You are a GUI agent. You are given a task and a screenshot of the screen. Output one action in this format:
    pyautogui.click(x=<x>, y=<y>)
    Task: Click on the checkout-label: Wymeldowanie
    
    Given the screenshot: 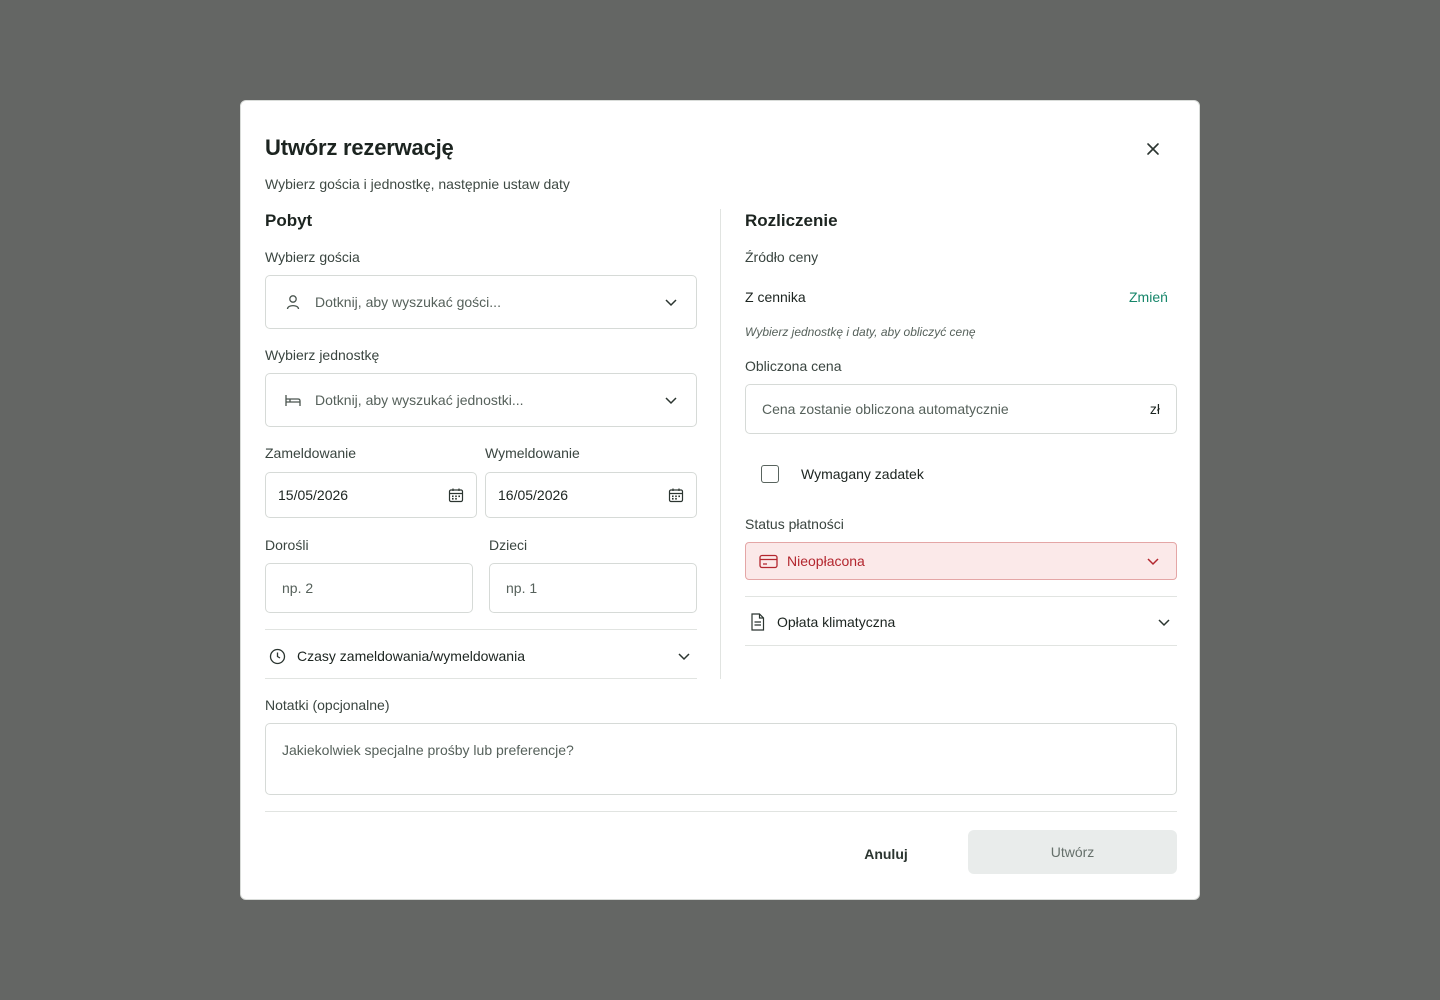 What is the action you would take?
    pyautogui.click(x=532, y=453)
    